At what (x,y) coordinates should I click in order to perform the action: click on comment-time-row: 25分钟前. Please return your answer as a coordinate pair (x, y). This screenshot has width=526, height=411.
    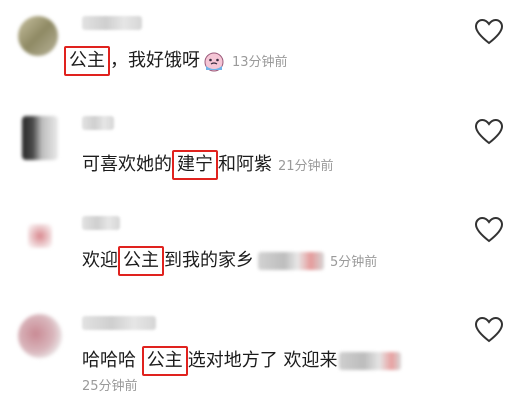
    Looking at the image, I should click on (107, 386).